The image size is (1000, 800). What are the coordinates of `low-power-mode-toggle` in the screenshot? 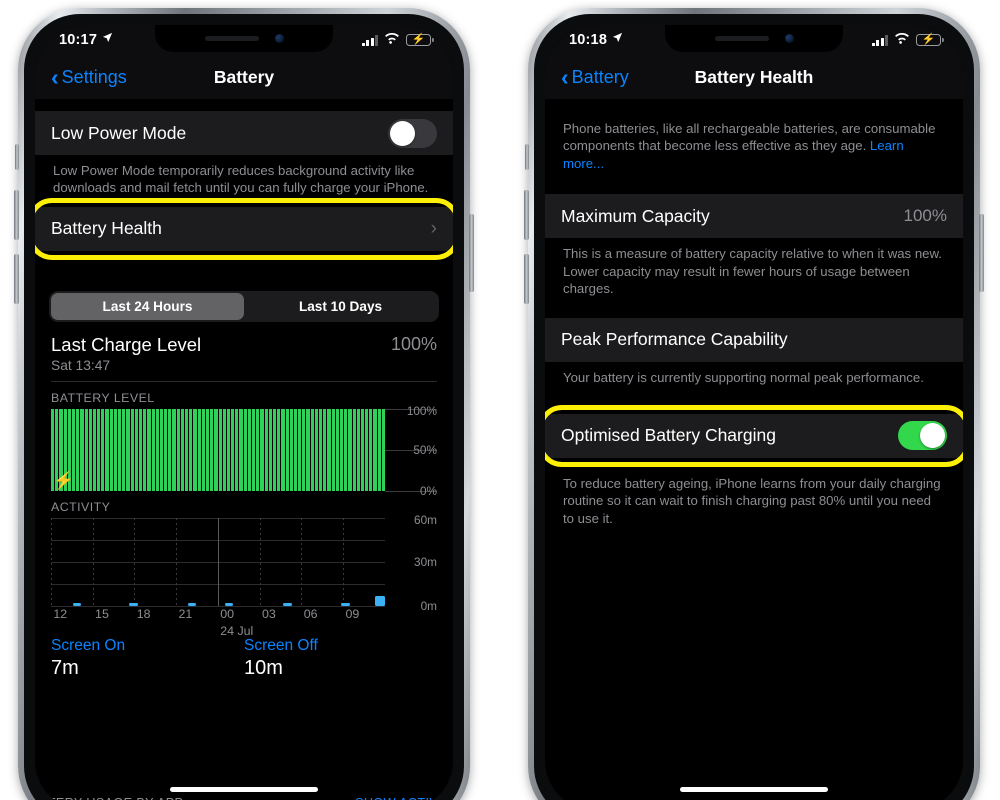 It's located at (412, 133).